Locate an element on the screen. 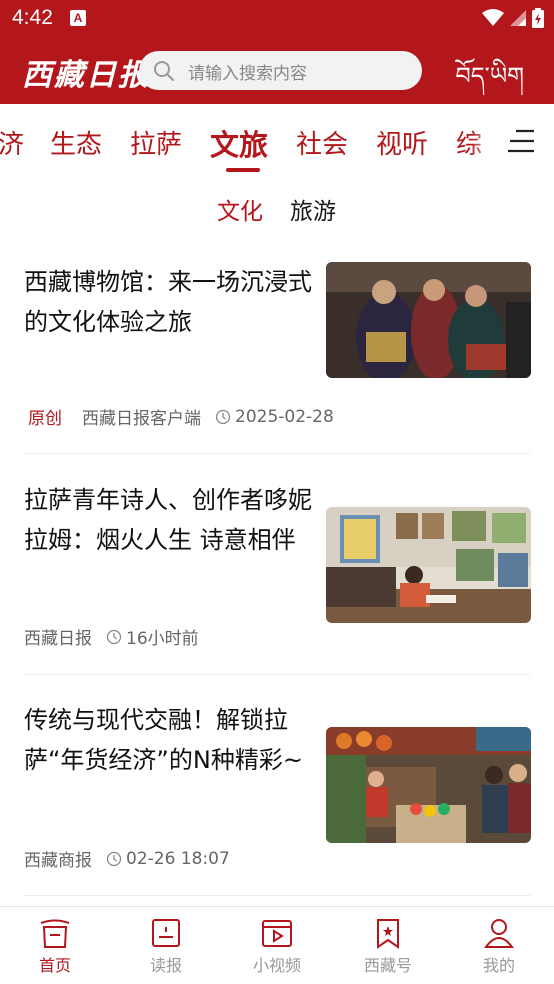 The height and width of the screenshot is (984, 554). market-photo is located at coordinates (428, 785).